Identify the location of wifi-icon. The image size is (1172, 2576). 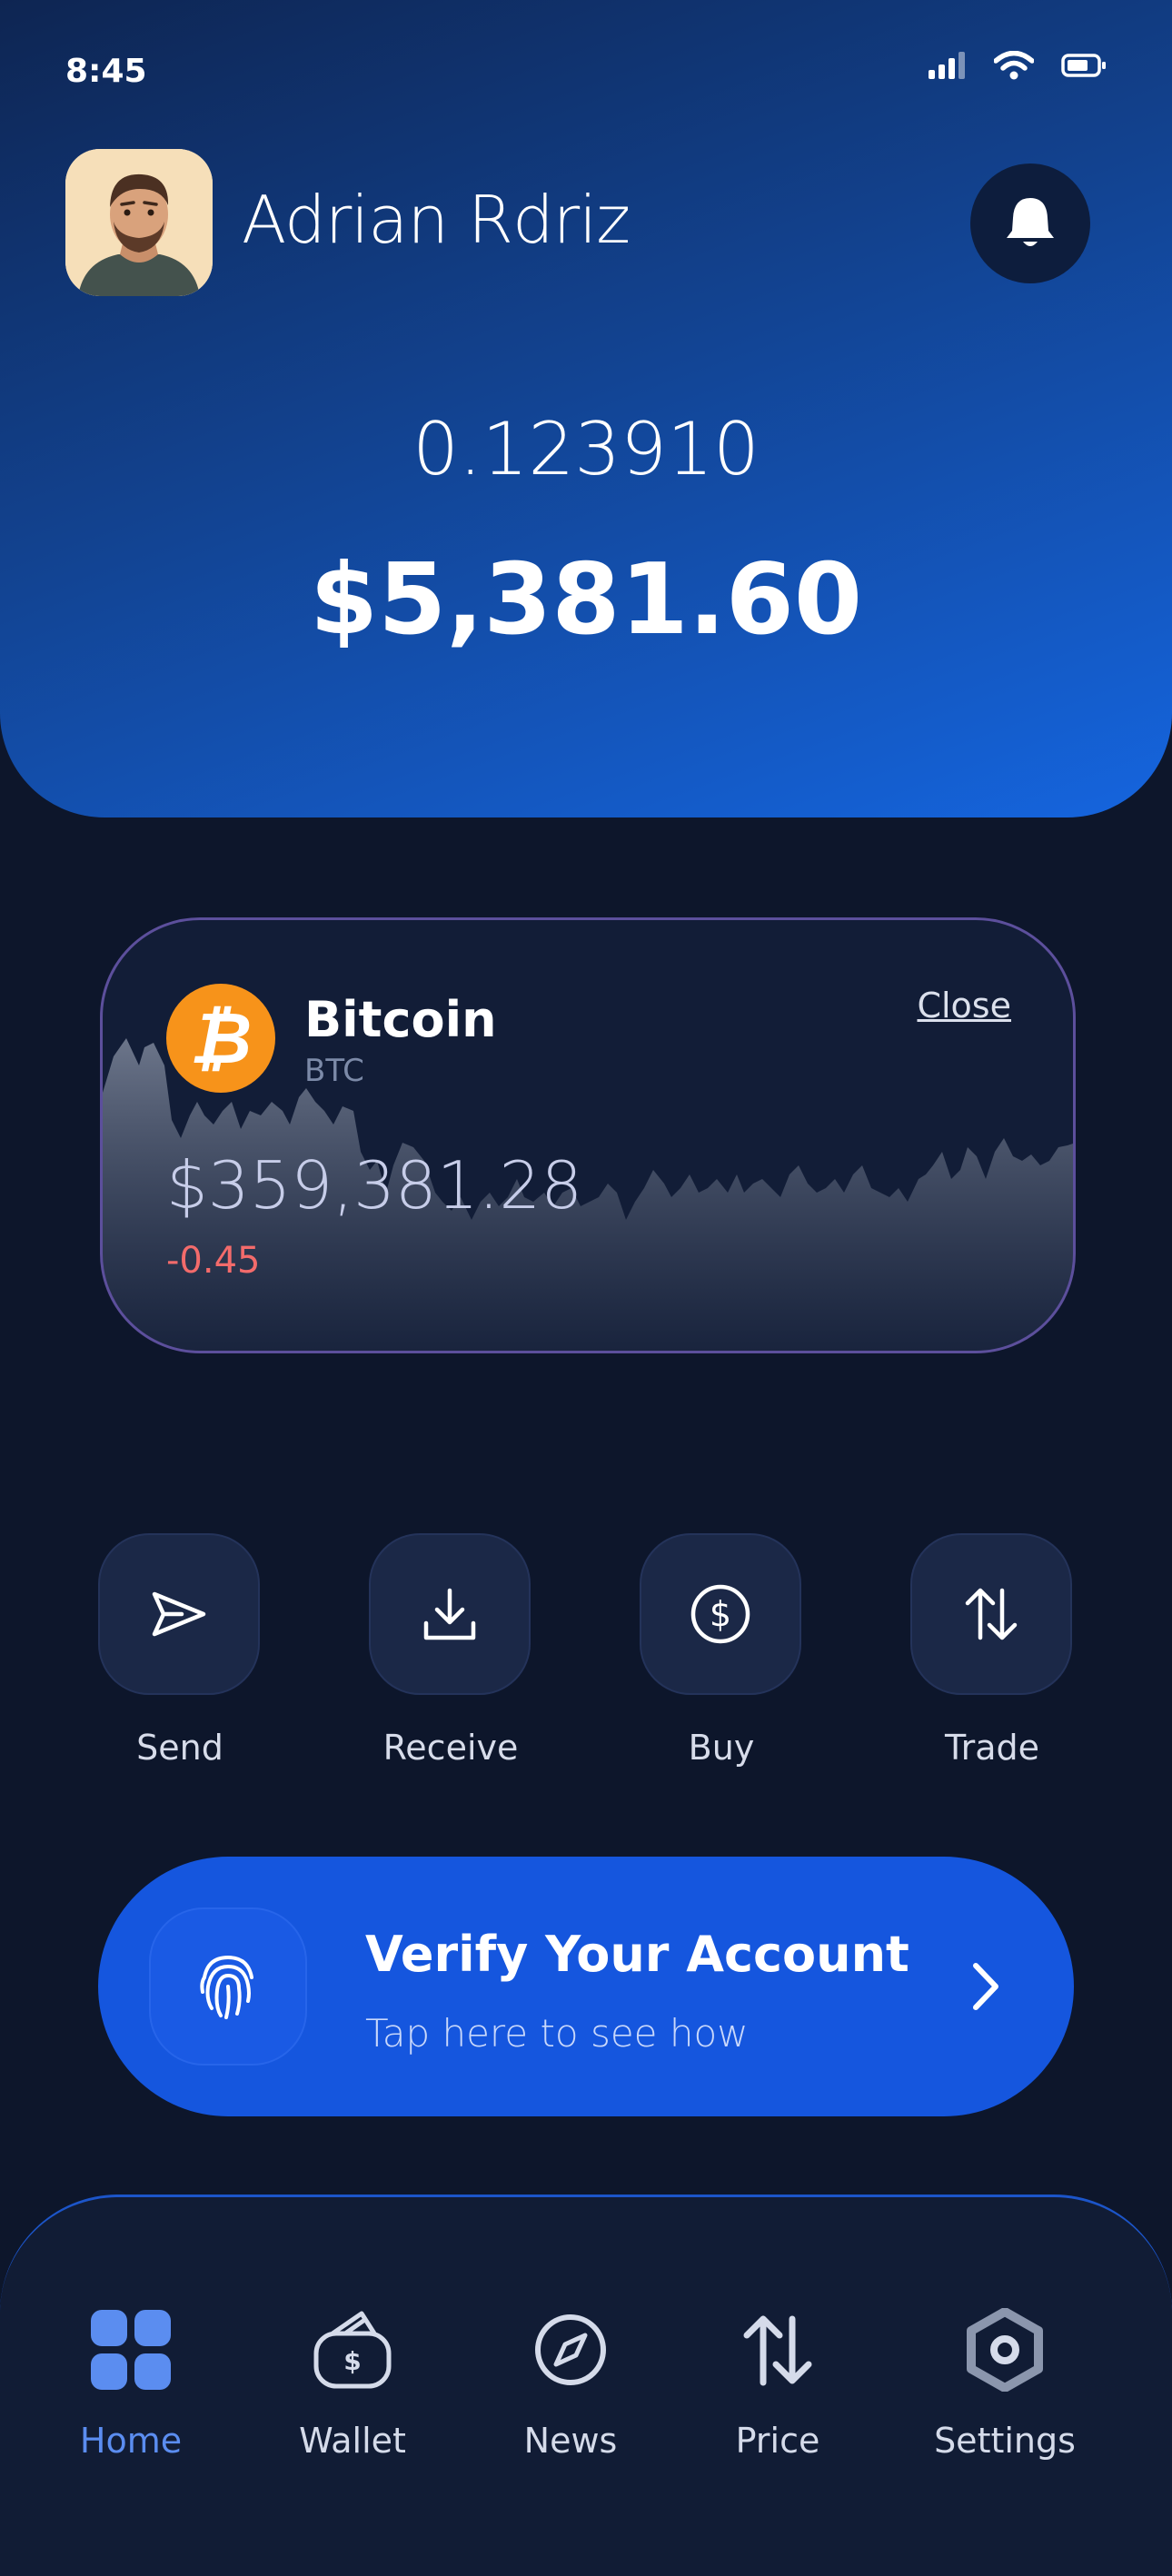
(1014, 65).